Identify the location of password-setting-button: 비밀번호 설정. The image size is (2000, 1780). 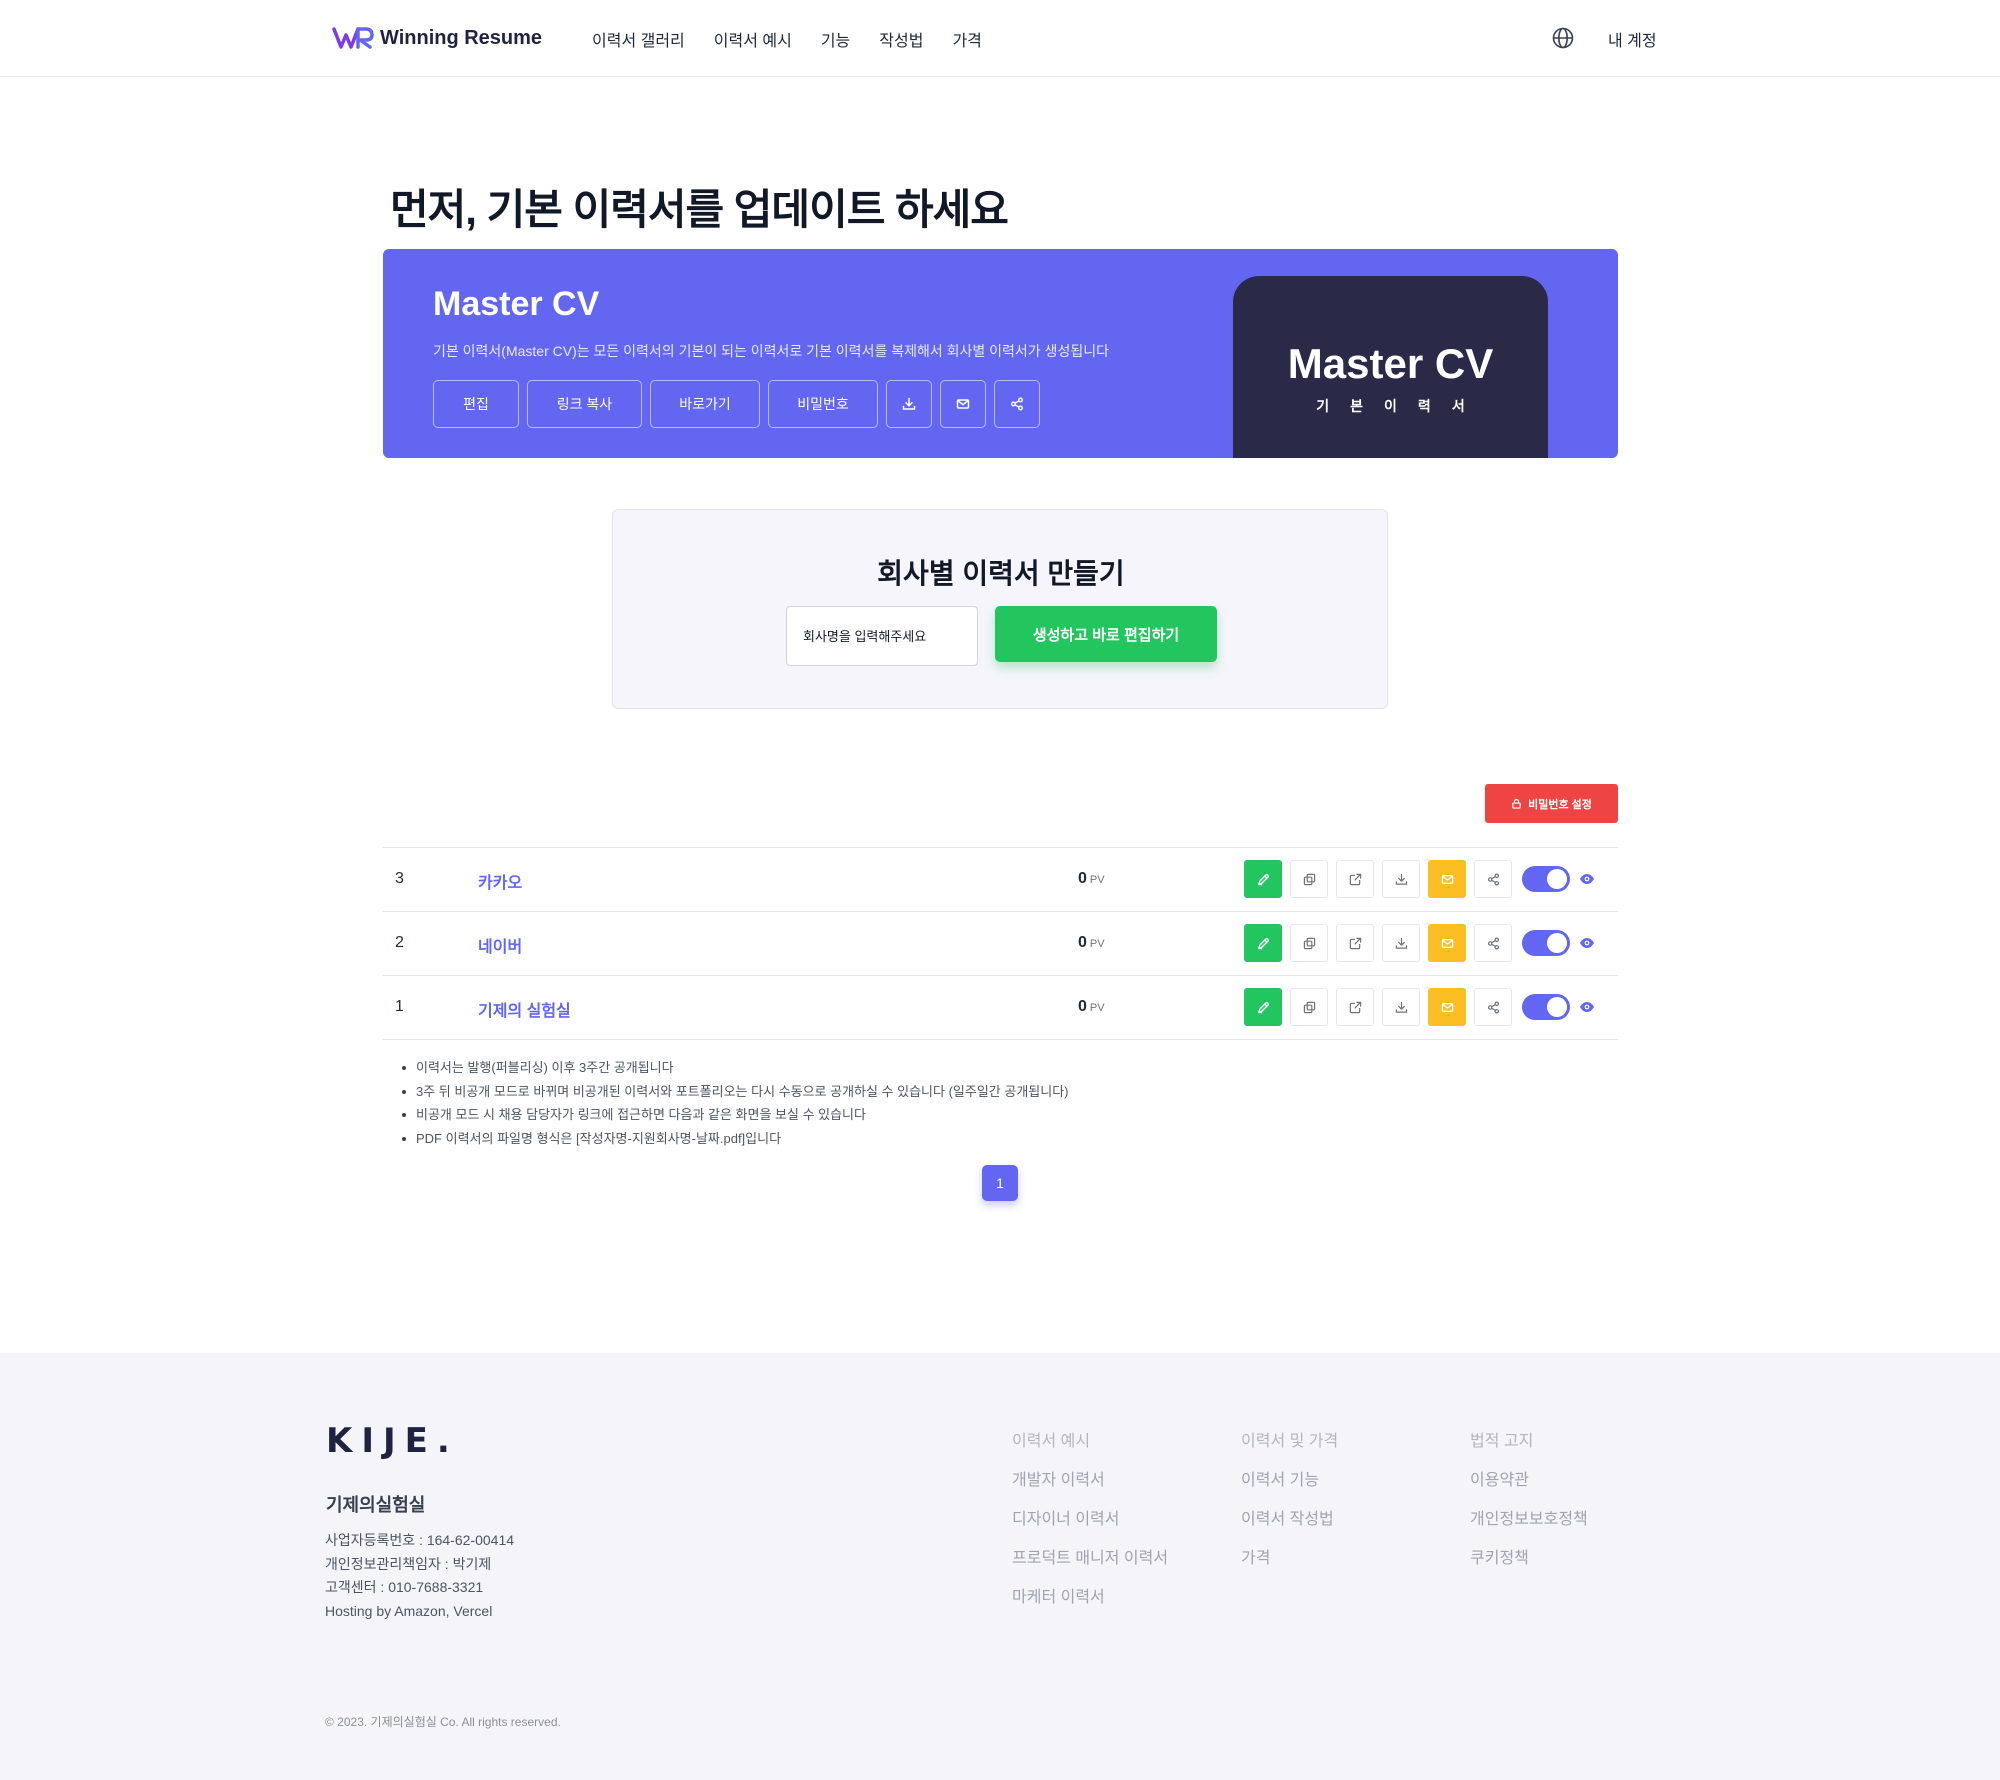
(1551, 803).